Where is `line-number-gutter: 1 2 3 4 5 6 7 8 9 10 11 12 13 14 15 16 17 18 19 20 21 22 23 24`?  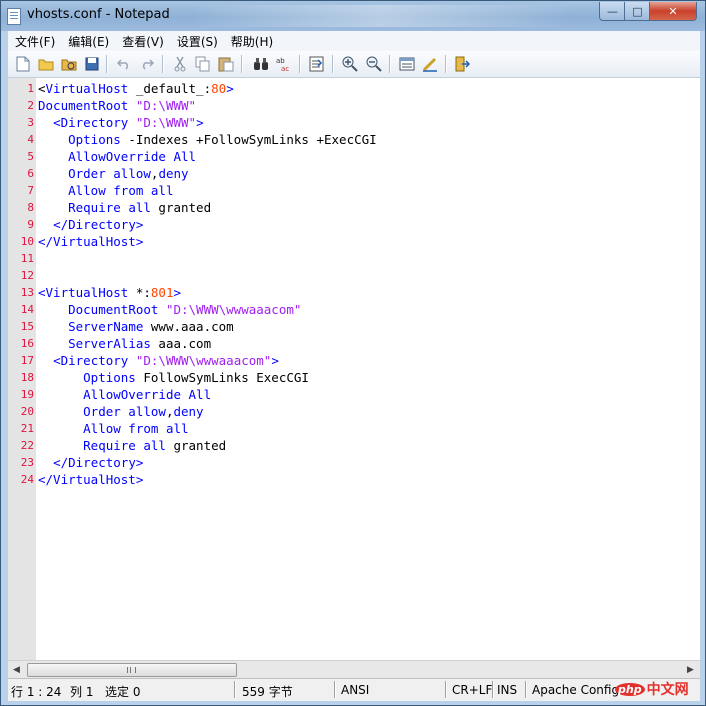
line-number-gutter: 1 2 3 4 5 6 7 8 9 10 11 12 13 14 15 16 17 18 19 20 21 22 23 24 is located at coordinates (22, 369).